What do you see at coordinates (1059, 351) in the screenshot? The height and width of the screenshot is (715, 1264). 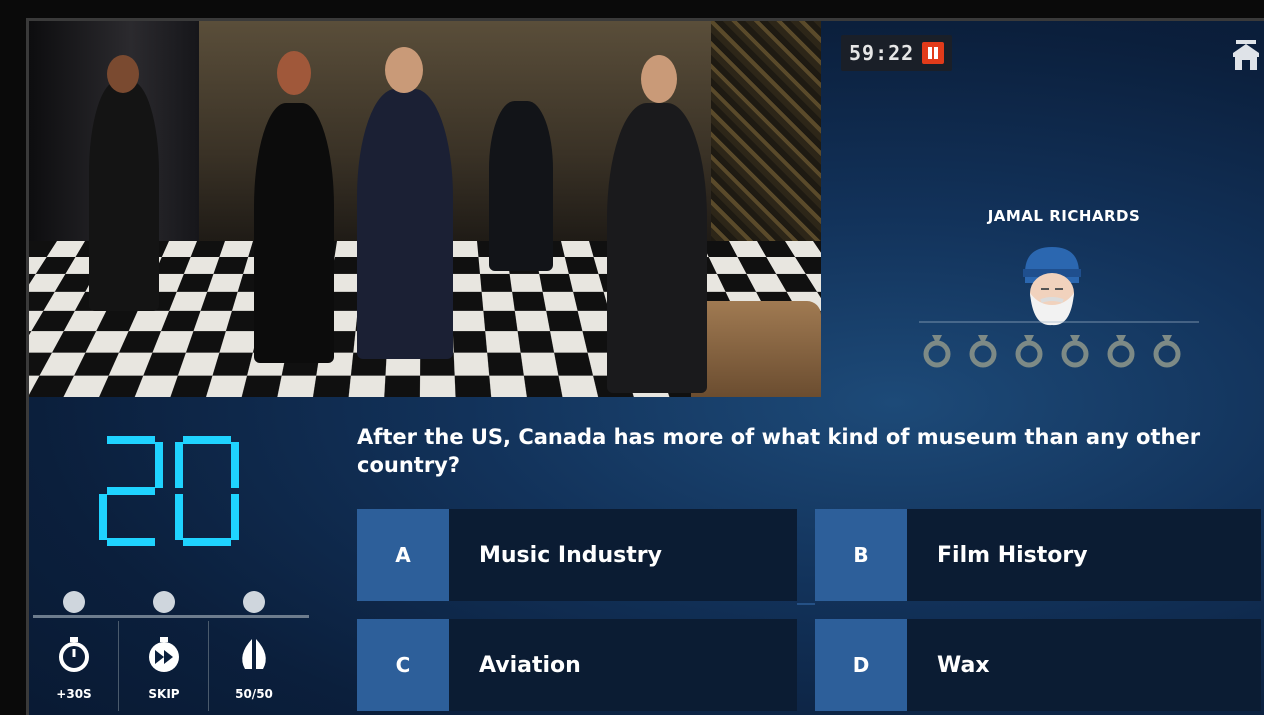 I see `lives-row` at bounding box center [1059, 351].